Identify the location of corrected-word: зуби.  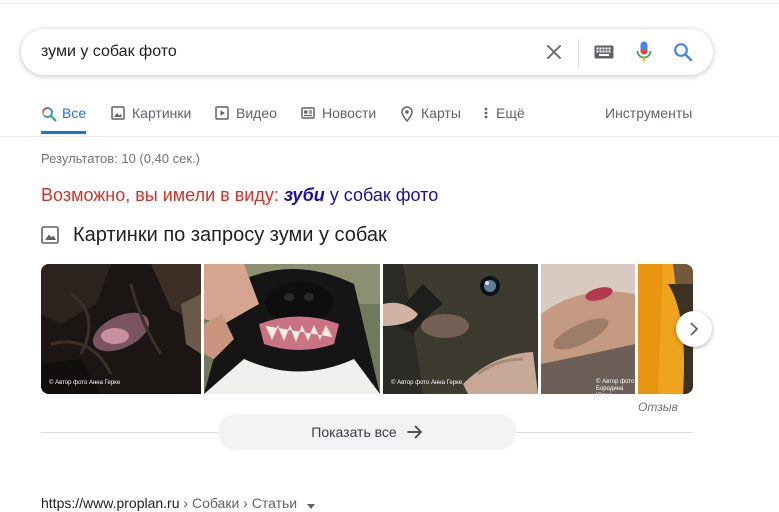
(304, 195).